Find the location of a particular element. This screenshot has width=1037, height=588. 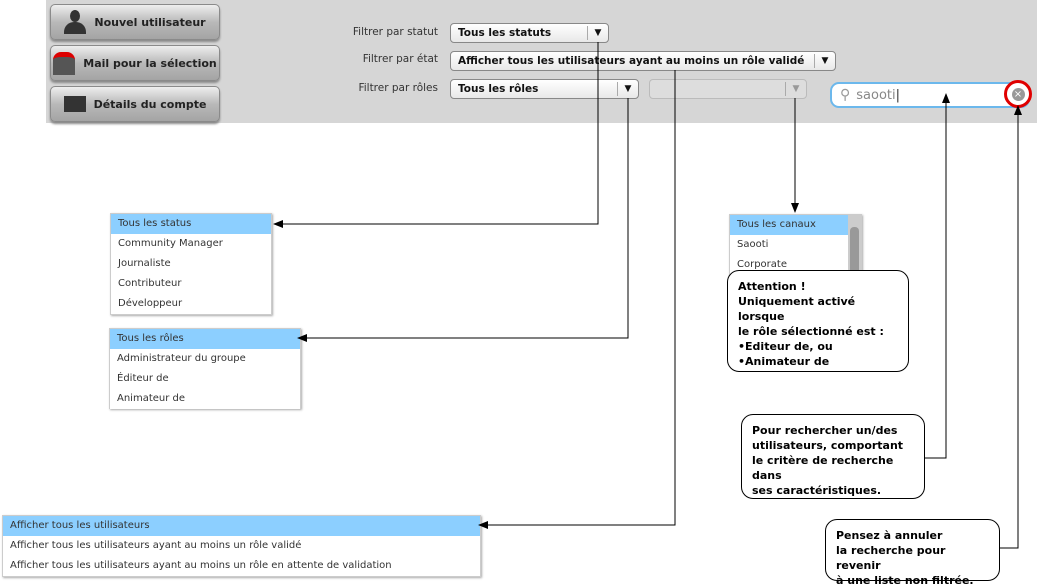

list-item: Développeur is located at coordinates (191, 304).